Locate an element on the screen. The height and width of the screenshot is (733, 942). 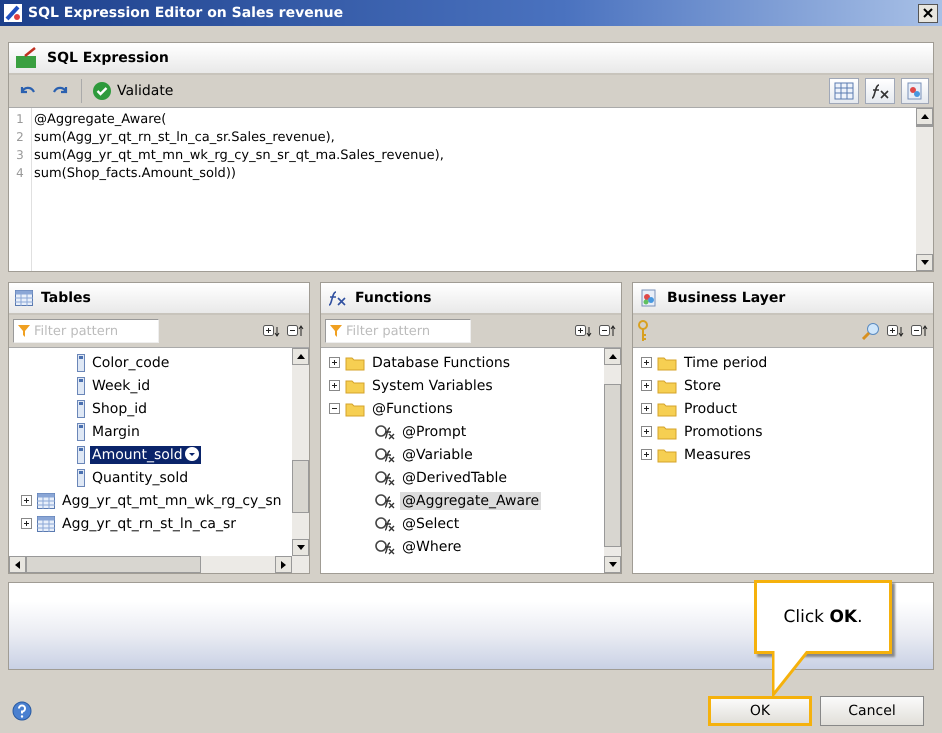
sql-icon is located at coordinates (27, 58).